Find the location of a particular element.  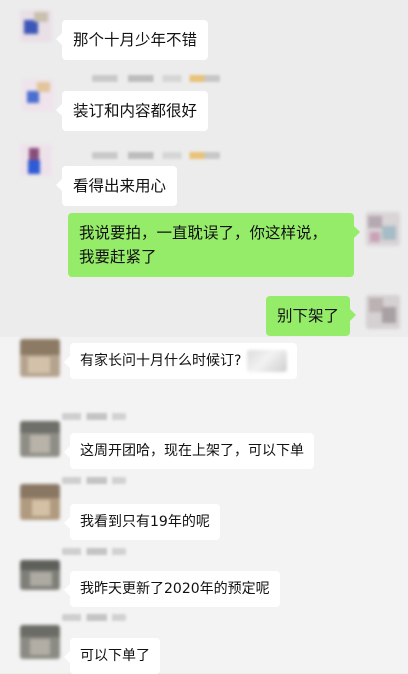

message-bubble: 这周开团哈，现在上架了，可以下单 is located at coordinates (189, 451).